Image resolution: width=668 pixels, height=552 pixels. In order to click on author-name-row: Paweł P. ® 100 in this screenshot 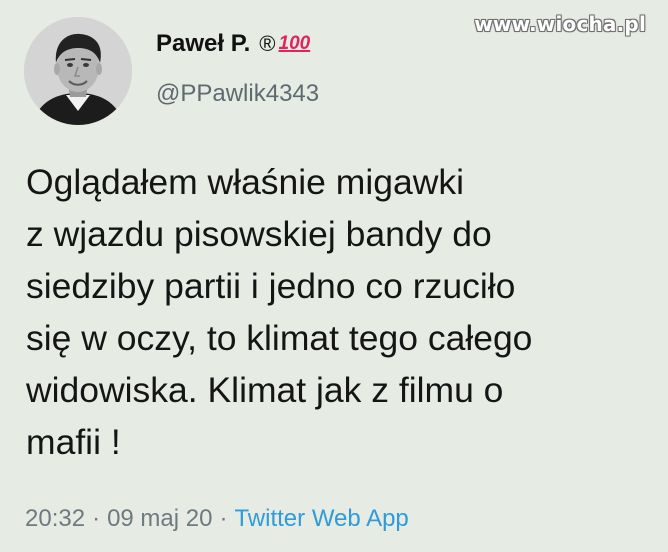, I will do `click(233, 44)`.